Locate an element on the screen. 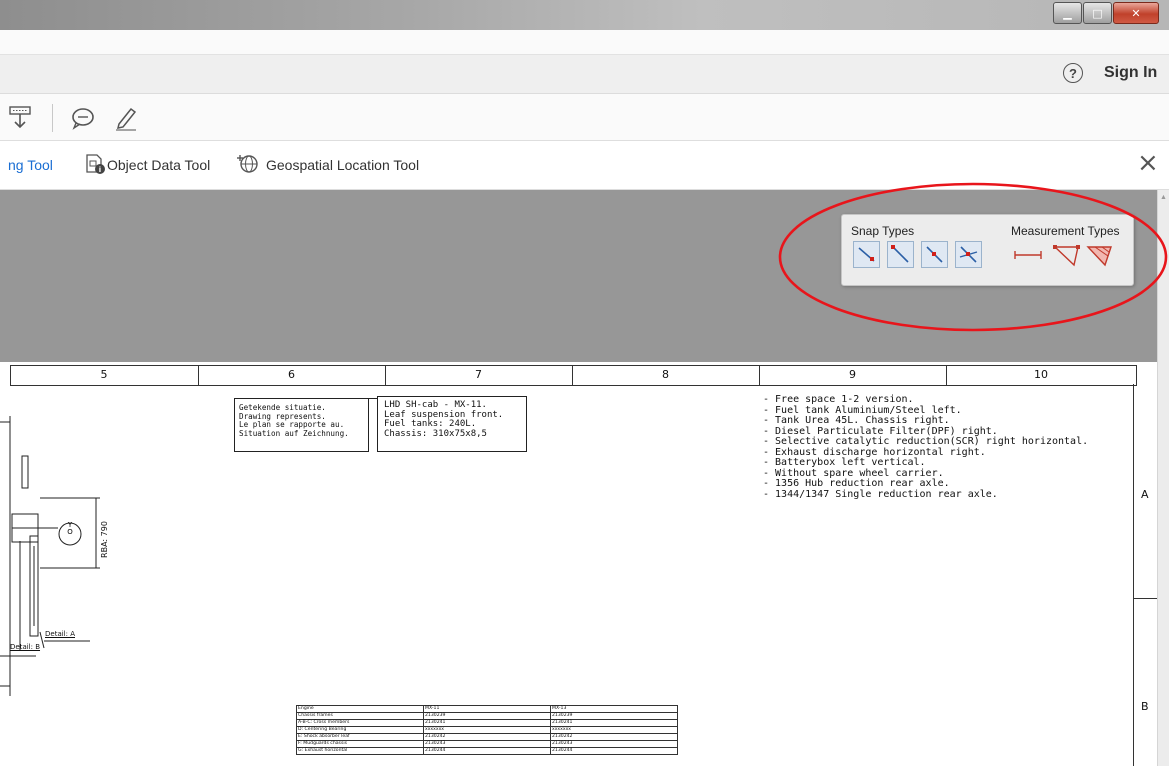  zone-label: B is located at coordinates (1145, 706).